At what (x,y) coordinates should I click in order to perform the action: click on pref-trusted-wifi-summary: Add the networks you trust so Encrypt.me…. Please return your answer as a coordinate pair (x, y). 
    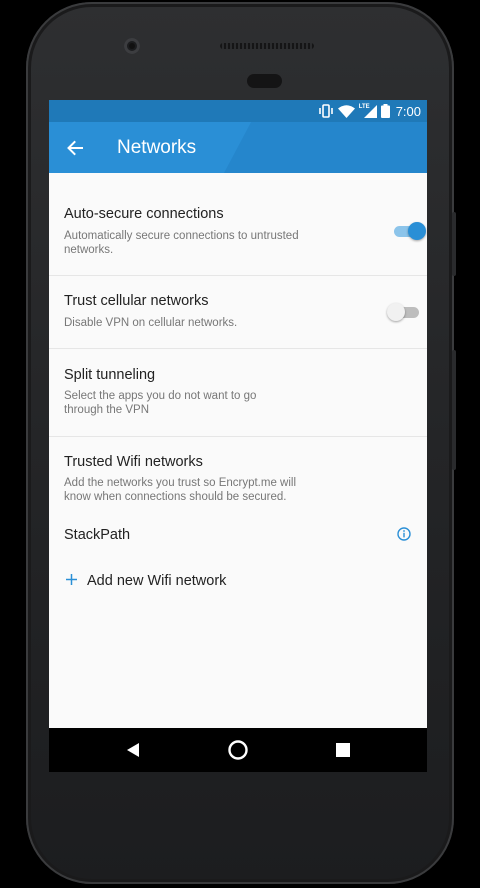
    Looking at the image, I should click on (180, 490).